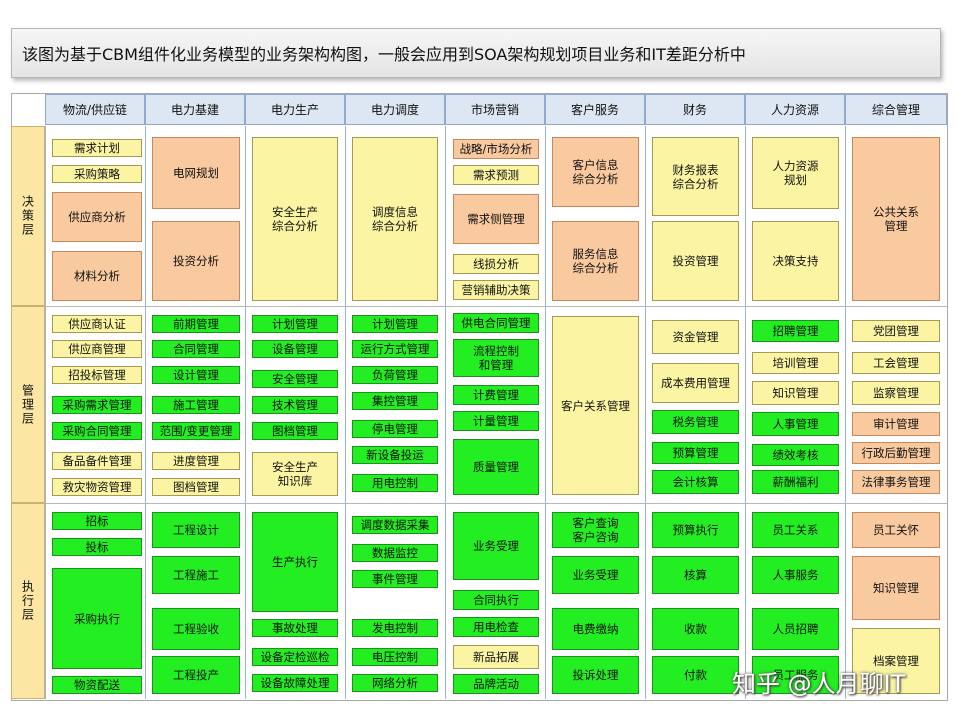  What do you see at coordinates (395, 429) in the screenshot?
I see `function-box: 停电管理` at bounding box center [395, 429].